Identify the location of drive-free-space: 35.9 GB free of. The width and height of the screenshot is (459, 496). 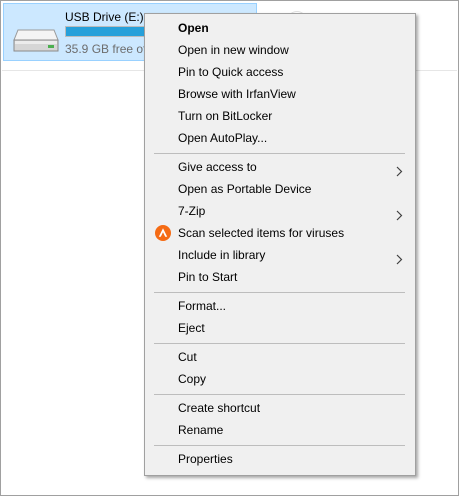
(106, 49).